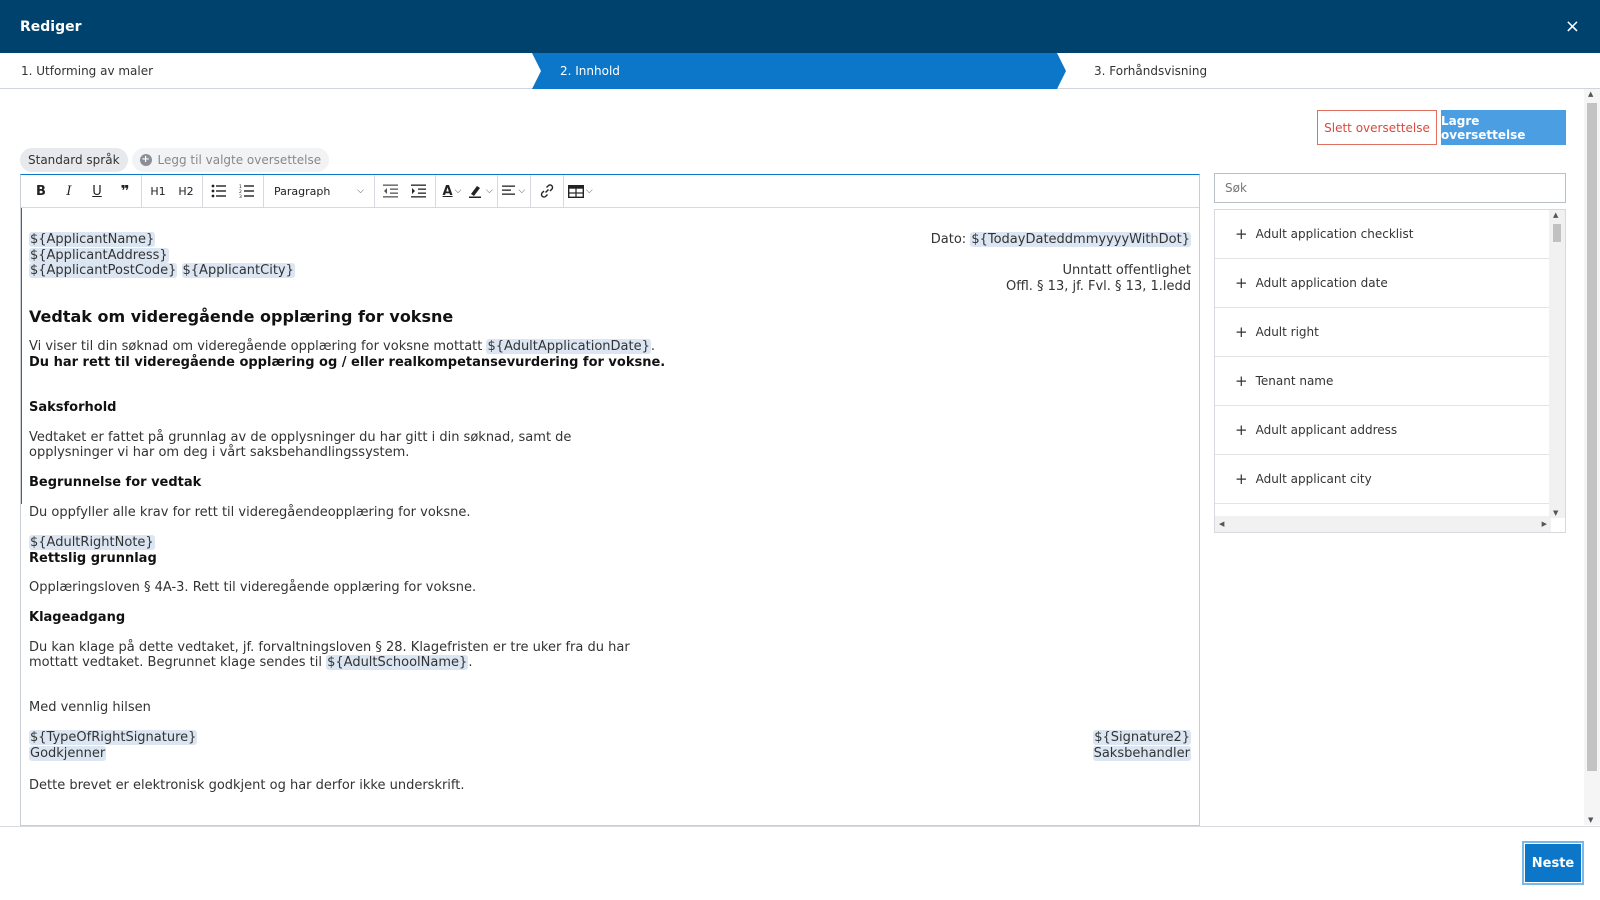  What do you see at coordinates (90, 707) in the screenshot?
I see `greeting-line: Med vennlig hilsen` at bounding box center [90, 707].